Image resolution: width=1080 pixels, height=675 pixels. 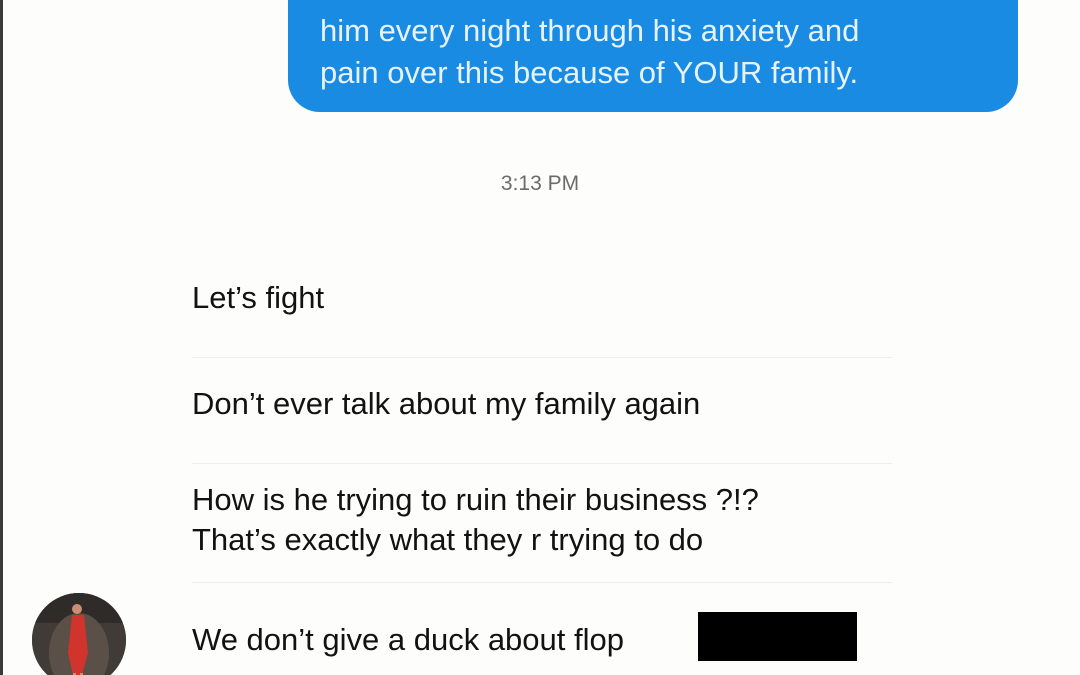 I want to click on redaction-box, so click(x=777, y=636).